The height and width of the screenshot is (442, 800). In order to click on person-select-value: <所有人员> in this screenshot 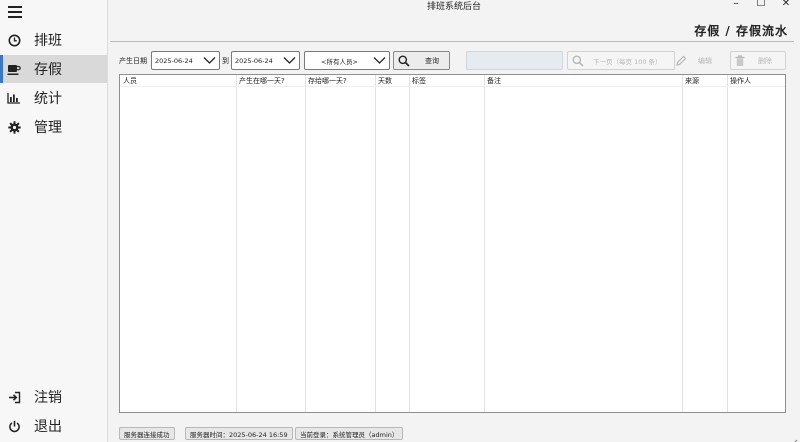, I will do `click(339, 61)`.